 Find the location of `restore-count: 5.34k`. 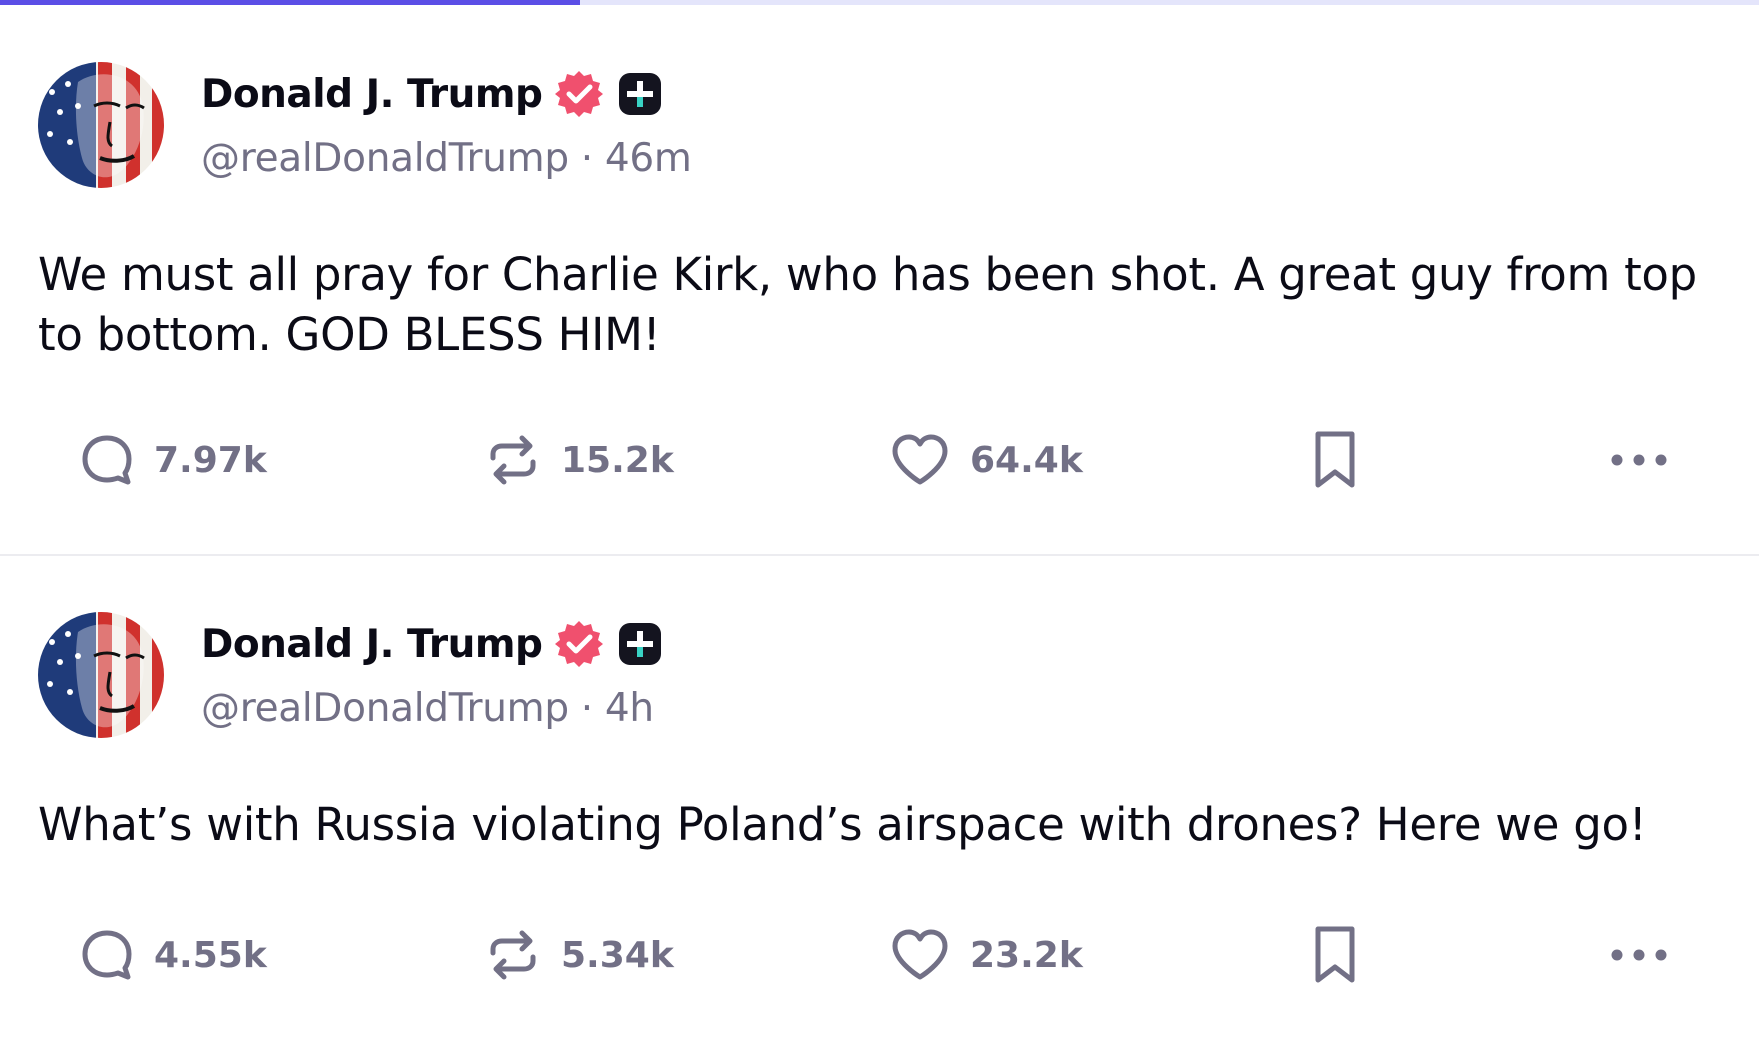

restore-count: 5.34k is located at coordinates (617, 955).